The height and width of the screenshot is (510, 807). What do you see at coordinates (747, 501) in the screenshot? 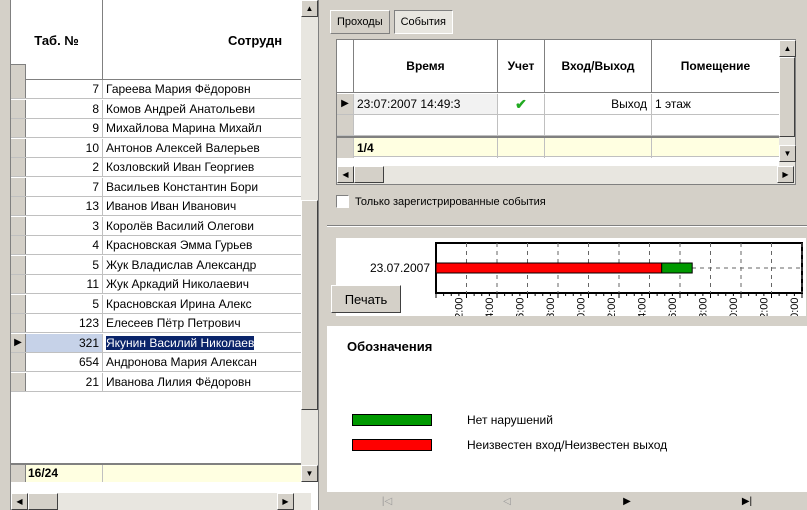
I see `nav-last-icon: ▶|` at bounding box center [747, 501].